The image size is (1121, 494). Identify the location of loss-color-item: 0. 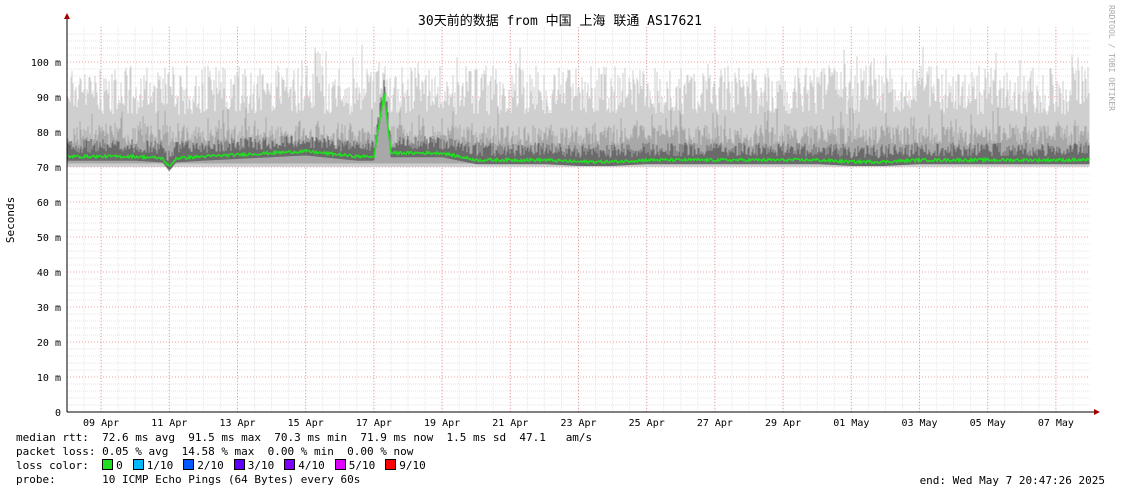
(112, 466).